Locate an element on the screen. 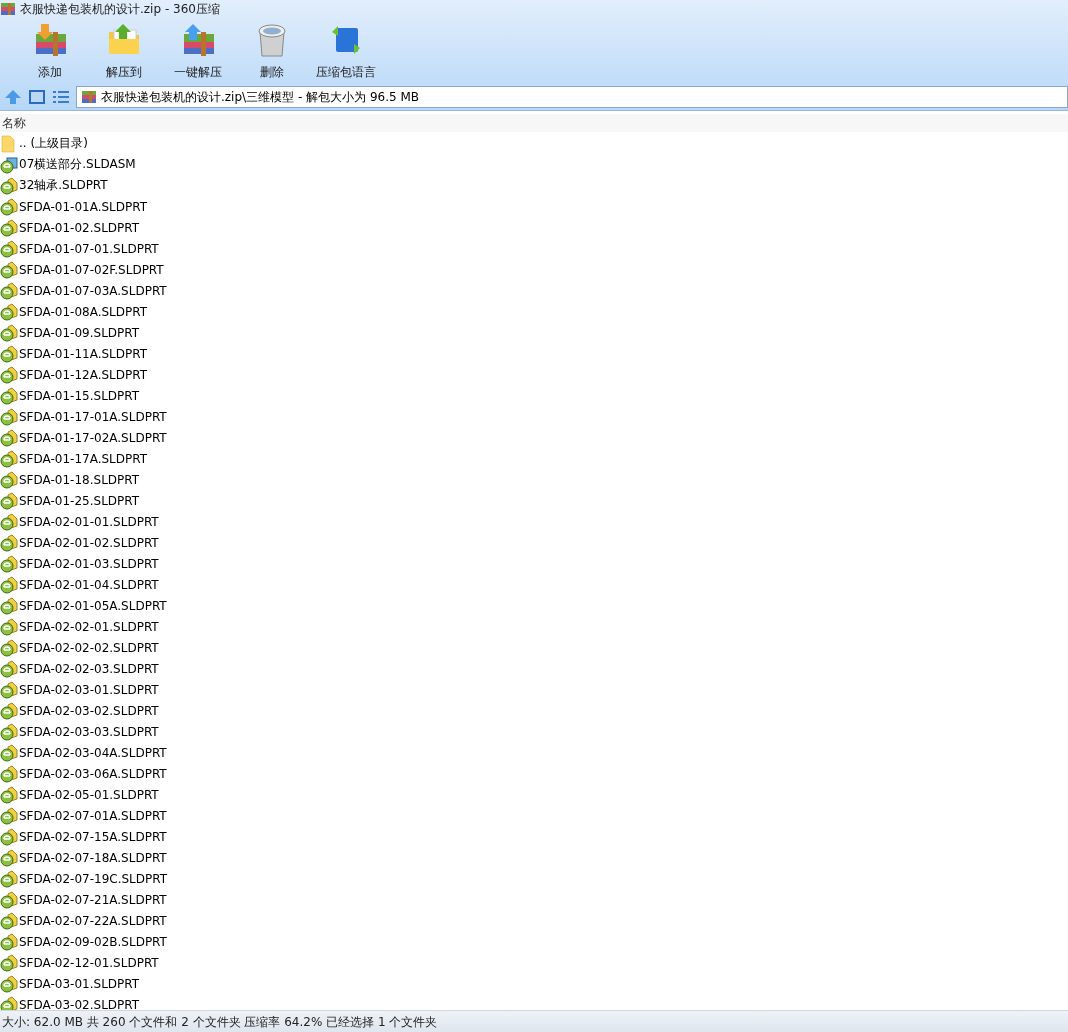 Image resolution: width=1068 pixels, height=1032 pixels. file-name: SFDA-02-07-01A.SLDPRT is located at coordinates (93, 815).